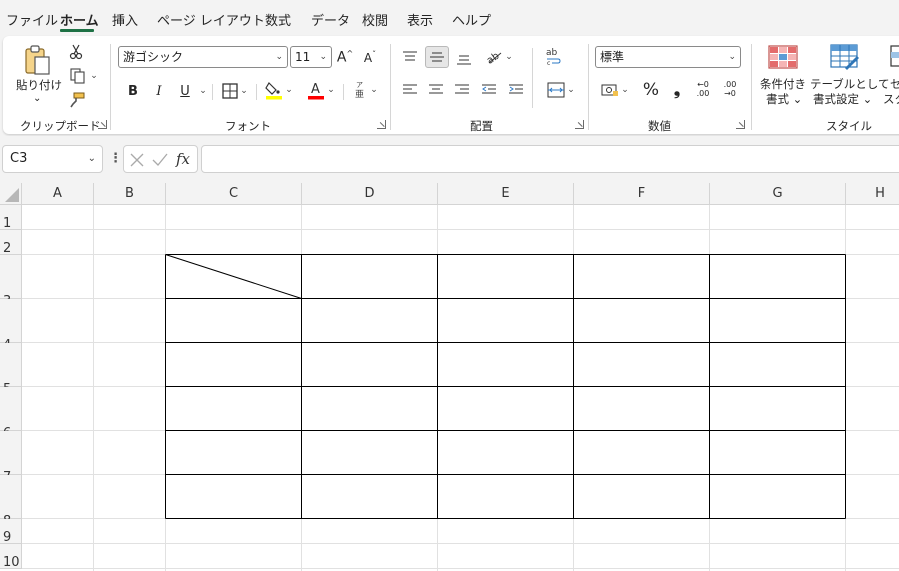  What do you see at coordinates (553, 56) in the screenshot?
I see `wrap-text-button: ab c` at bounding box center [553, 56].